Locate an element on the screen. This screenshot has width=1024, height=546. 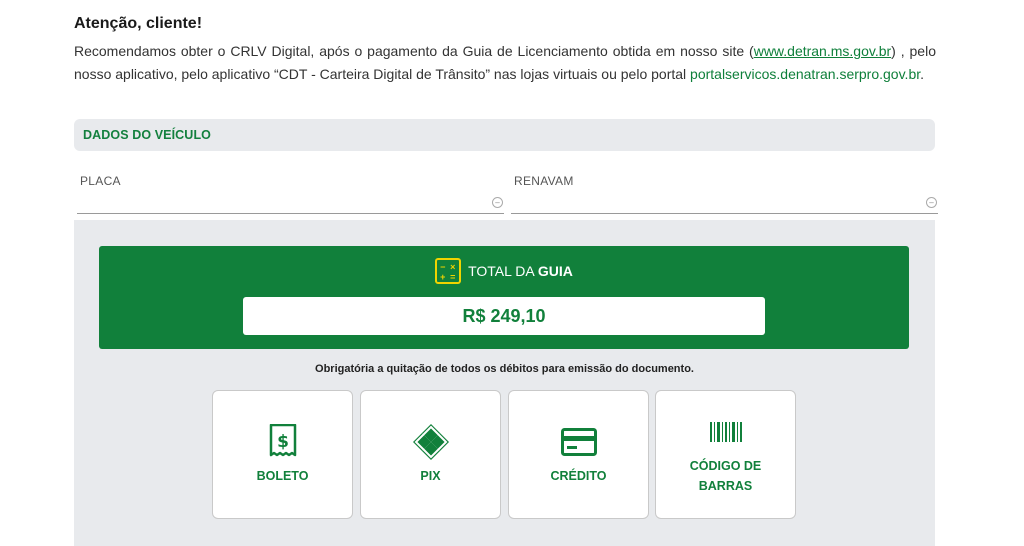
renavam-field: RENAVAM – is located at coordinates (724, 193).